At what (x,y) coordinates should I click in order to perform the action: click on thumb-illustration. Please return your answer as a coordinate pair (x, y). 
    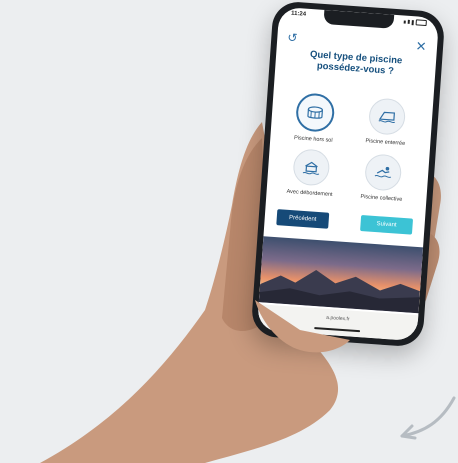
    Looking at the image, I should click on (302, 326).